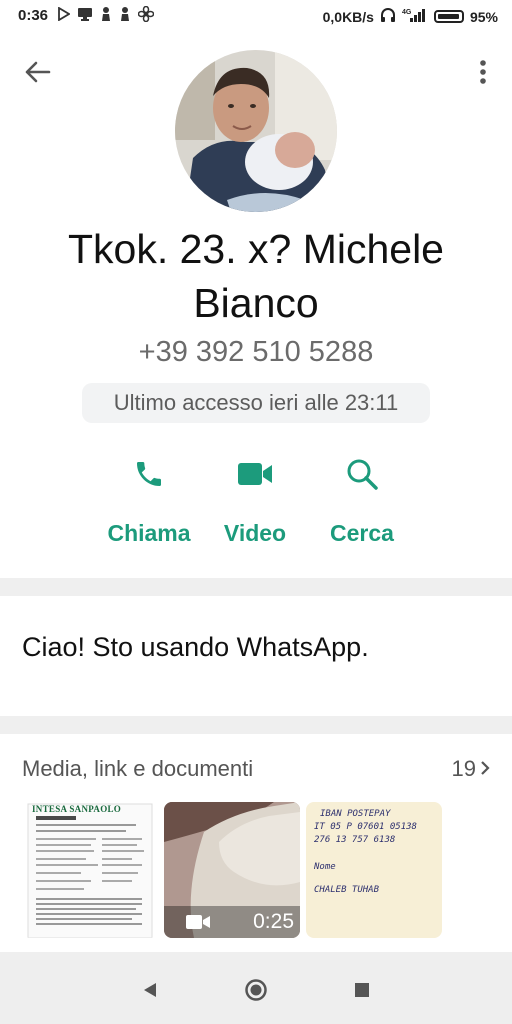 The image size is (512, 1024). I want to click on headphones-icon, so click(388, 16).